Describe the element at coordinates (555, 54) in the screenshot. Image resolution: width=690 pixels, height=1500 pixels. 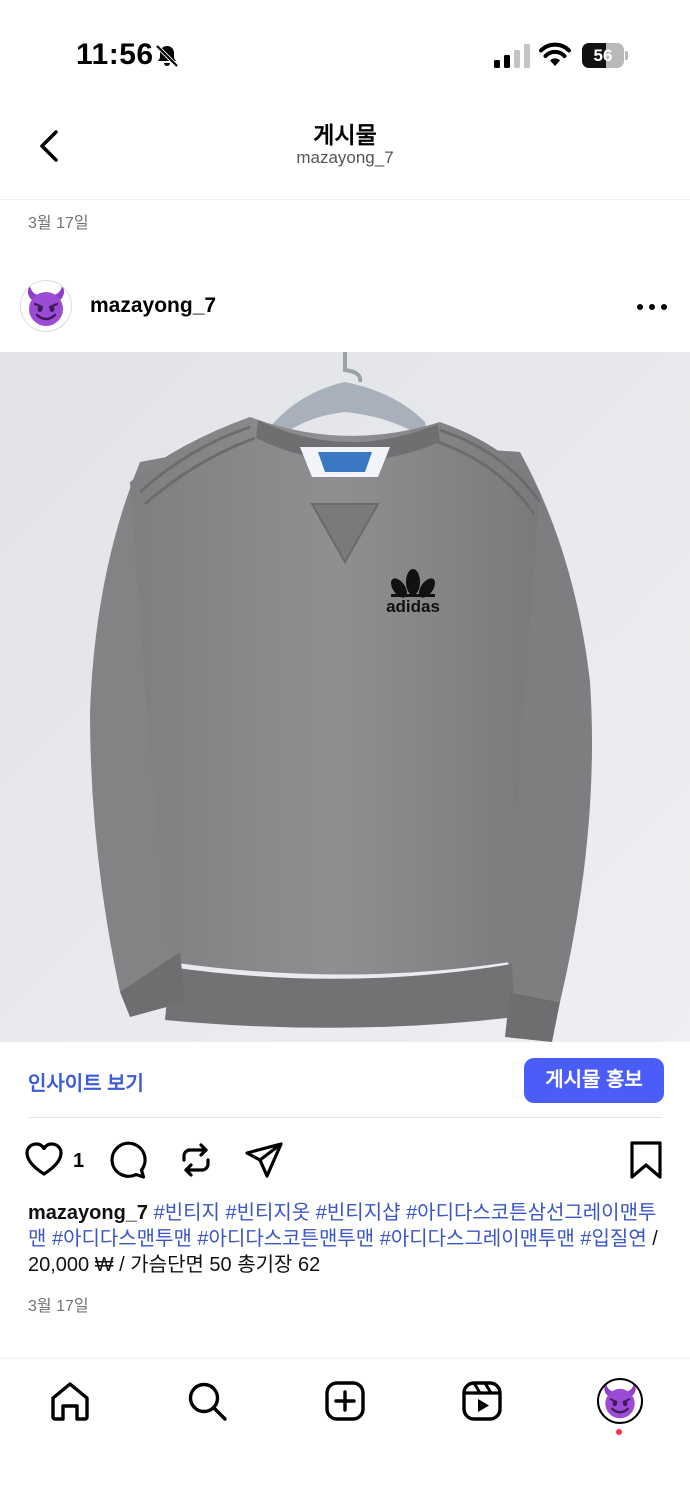
I see `wifi-icon` at that location.